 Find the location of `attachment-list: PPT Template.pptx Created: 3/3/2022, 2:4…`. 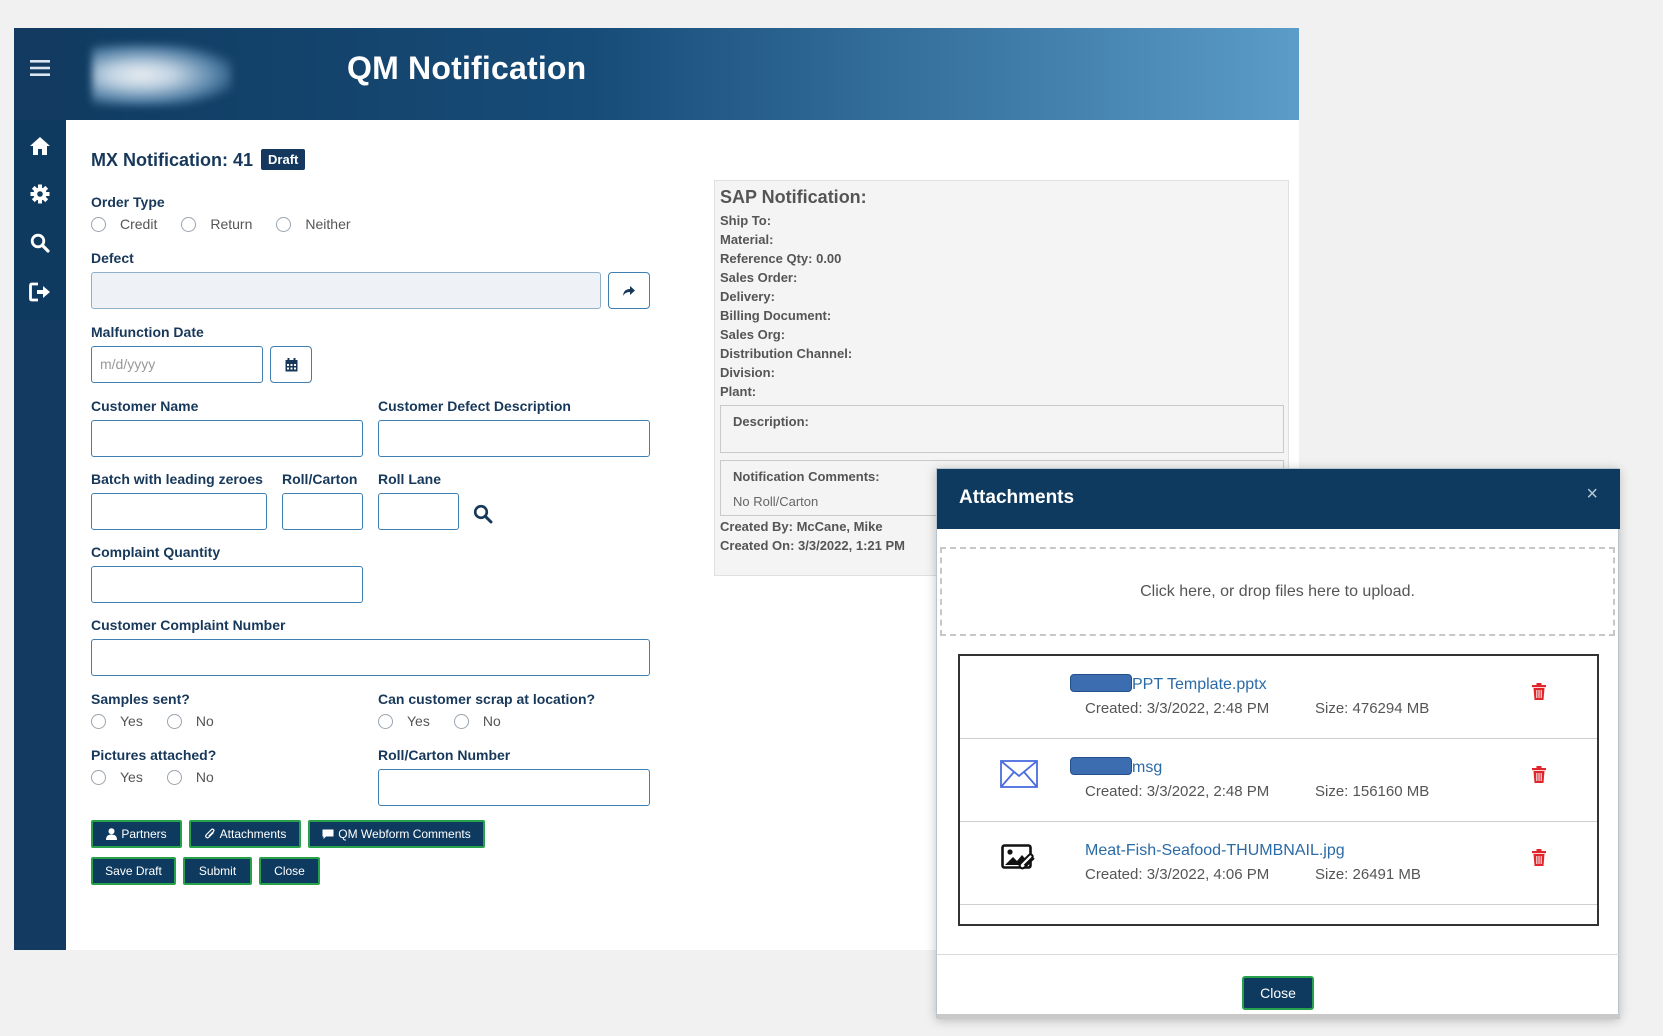

attachment-list: PPT Template.pptx Created: 3/3/2022, 2:4… is located at coordinates (1278, 790).